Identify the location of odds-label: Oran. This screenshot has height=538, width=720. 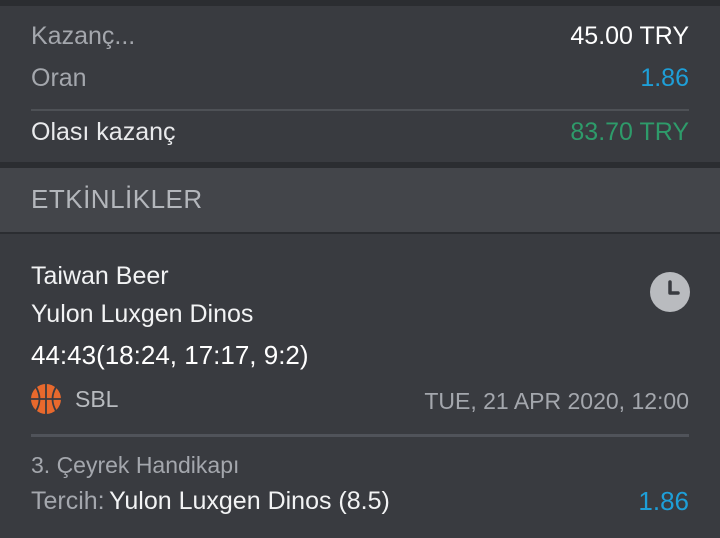
(59, 78).